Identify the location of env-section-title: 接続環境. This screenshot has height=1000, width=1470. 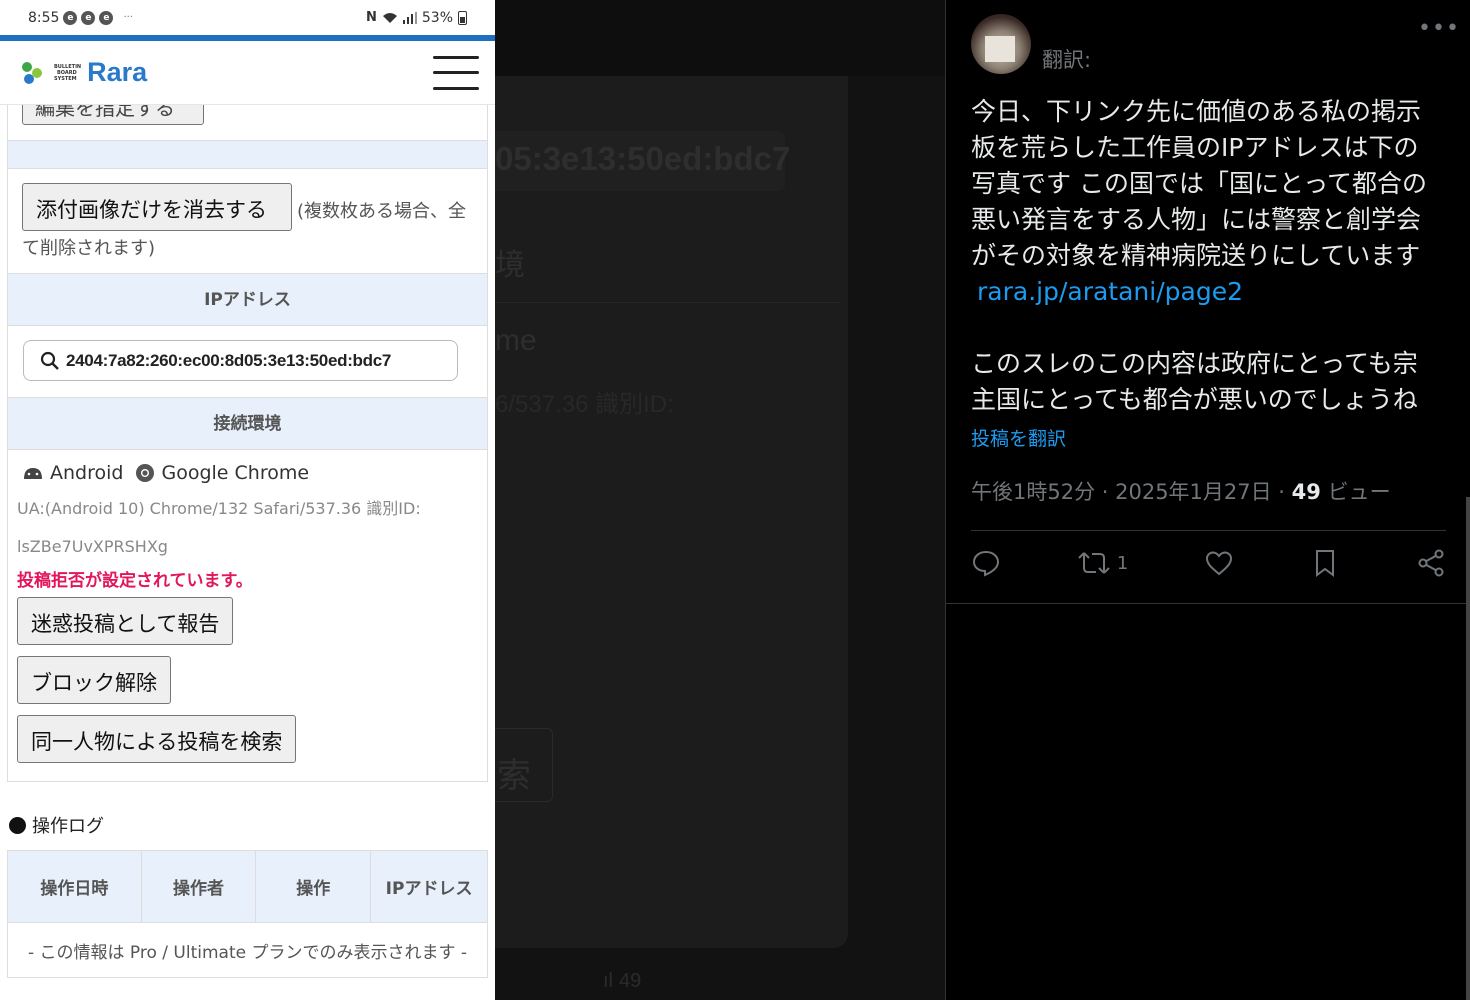
(247, 424).